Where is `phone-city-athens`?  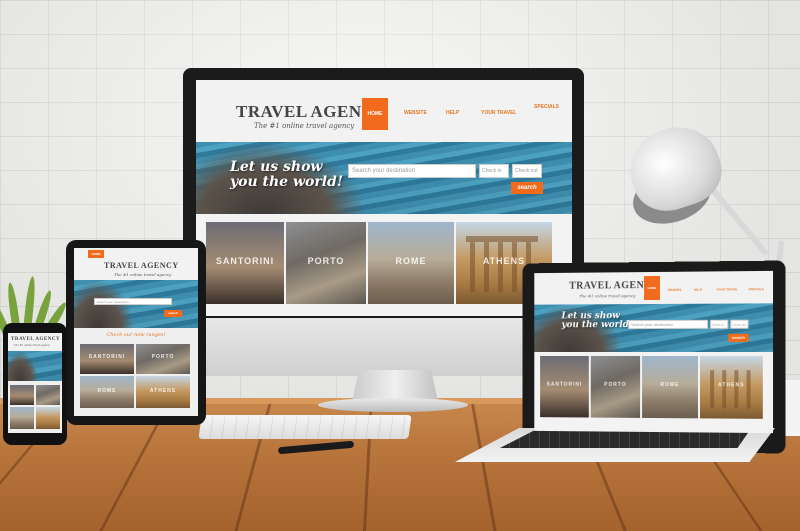
phone-city-athens is located at coordinates (48, 418).